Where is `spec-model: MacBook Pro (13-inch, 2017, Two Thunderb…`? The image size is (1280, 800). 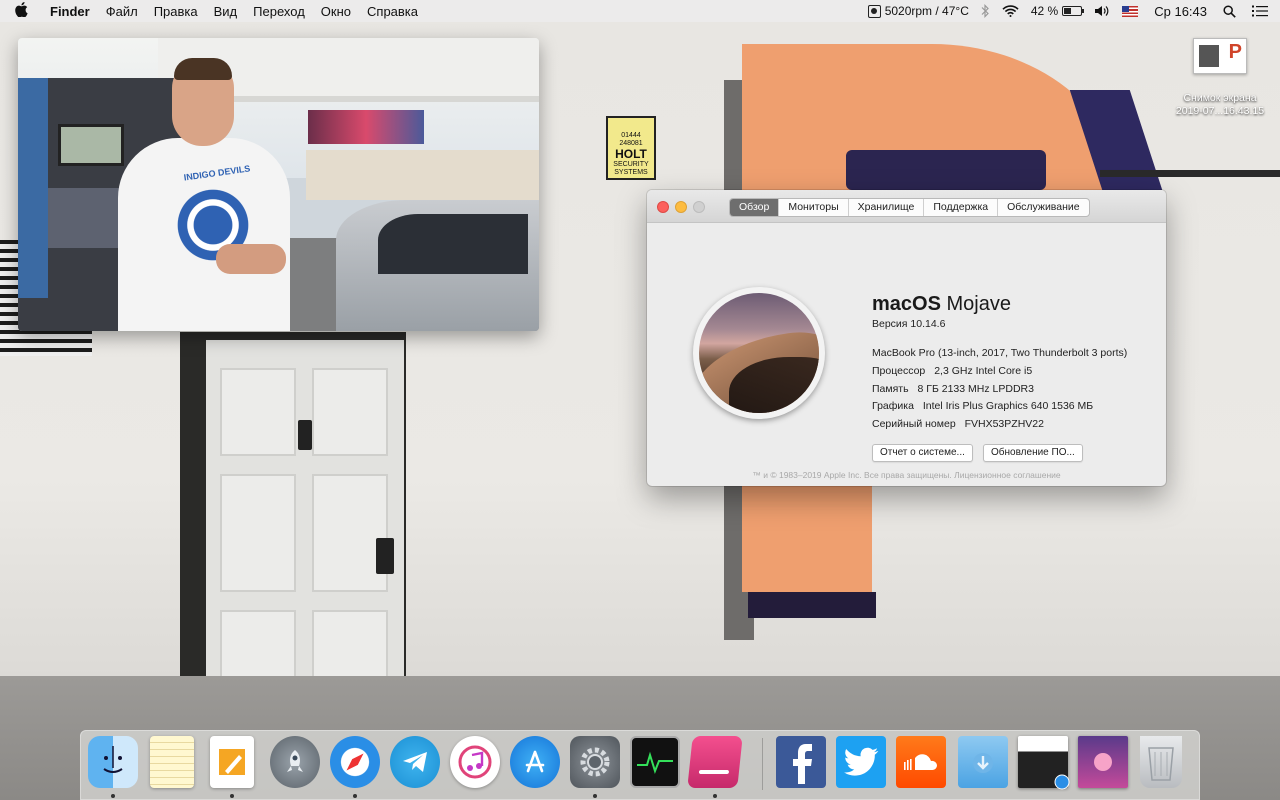 spec-model: MacBook Pro (13-inch, 2017, Two Thunderb… is located at coordinates (1000, 353).